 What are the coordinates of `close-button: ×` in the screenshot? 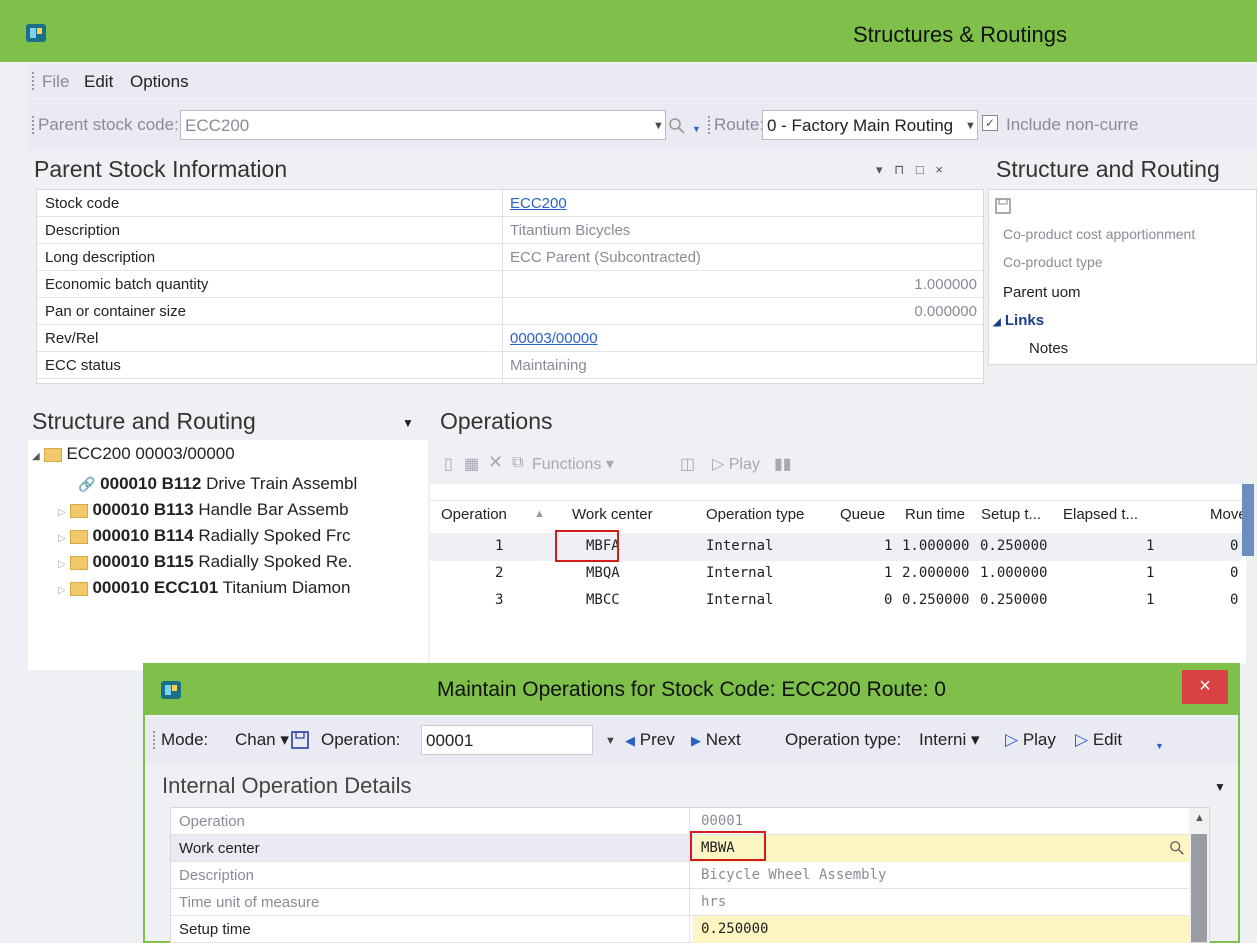 It's located at (1205, 687).